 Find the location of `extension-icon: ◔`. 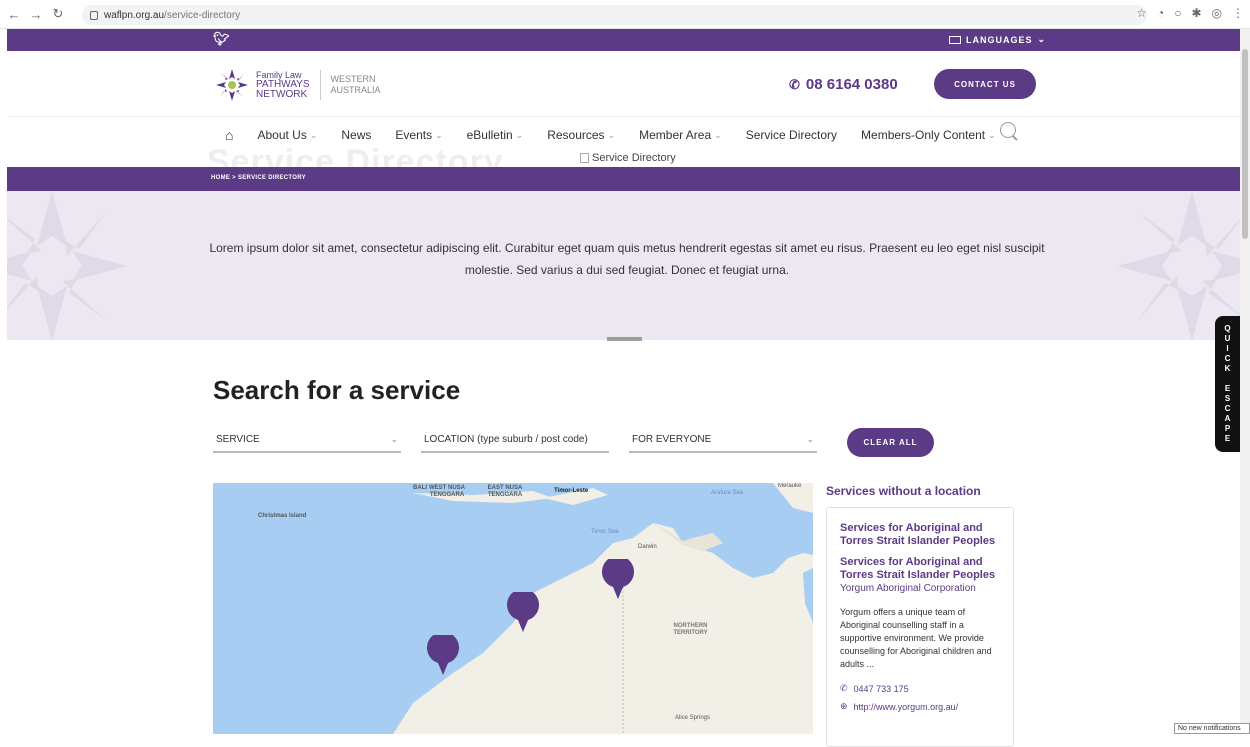

extension-icon: ◔ is located at coordinates (1160, 13).